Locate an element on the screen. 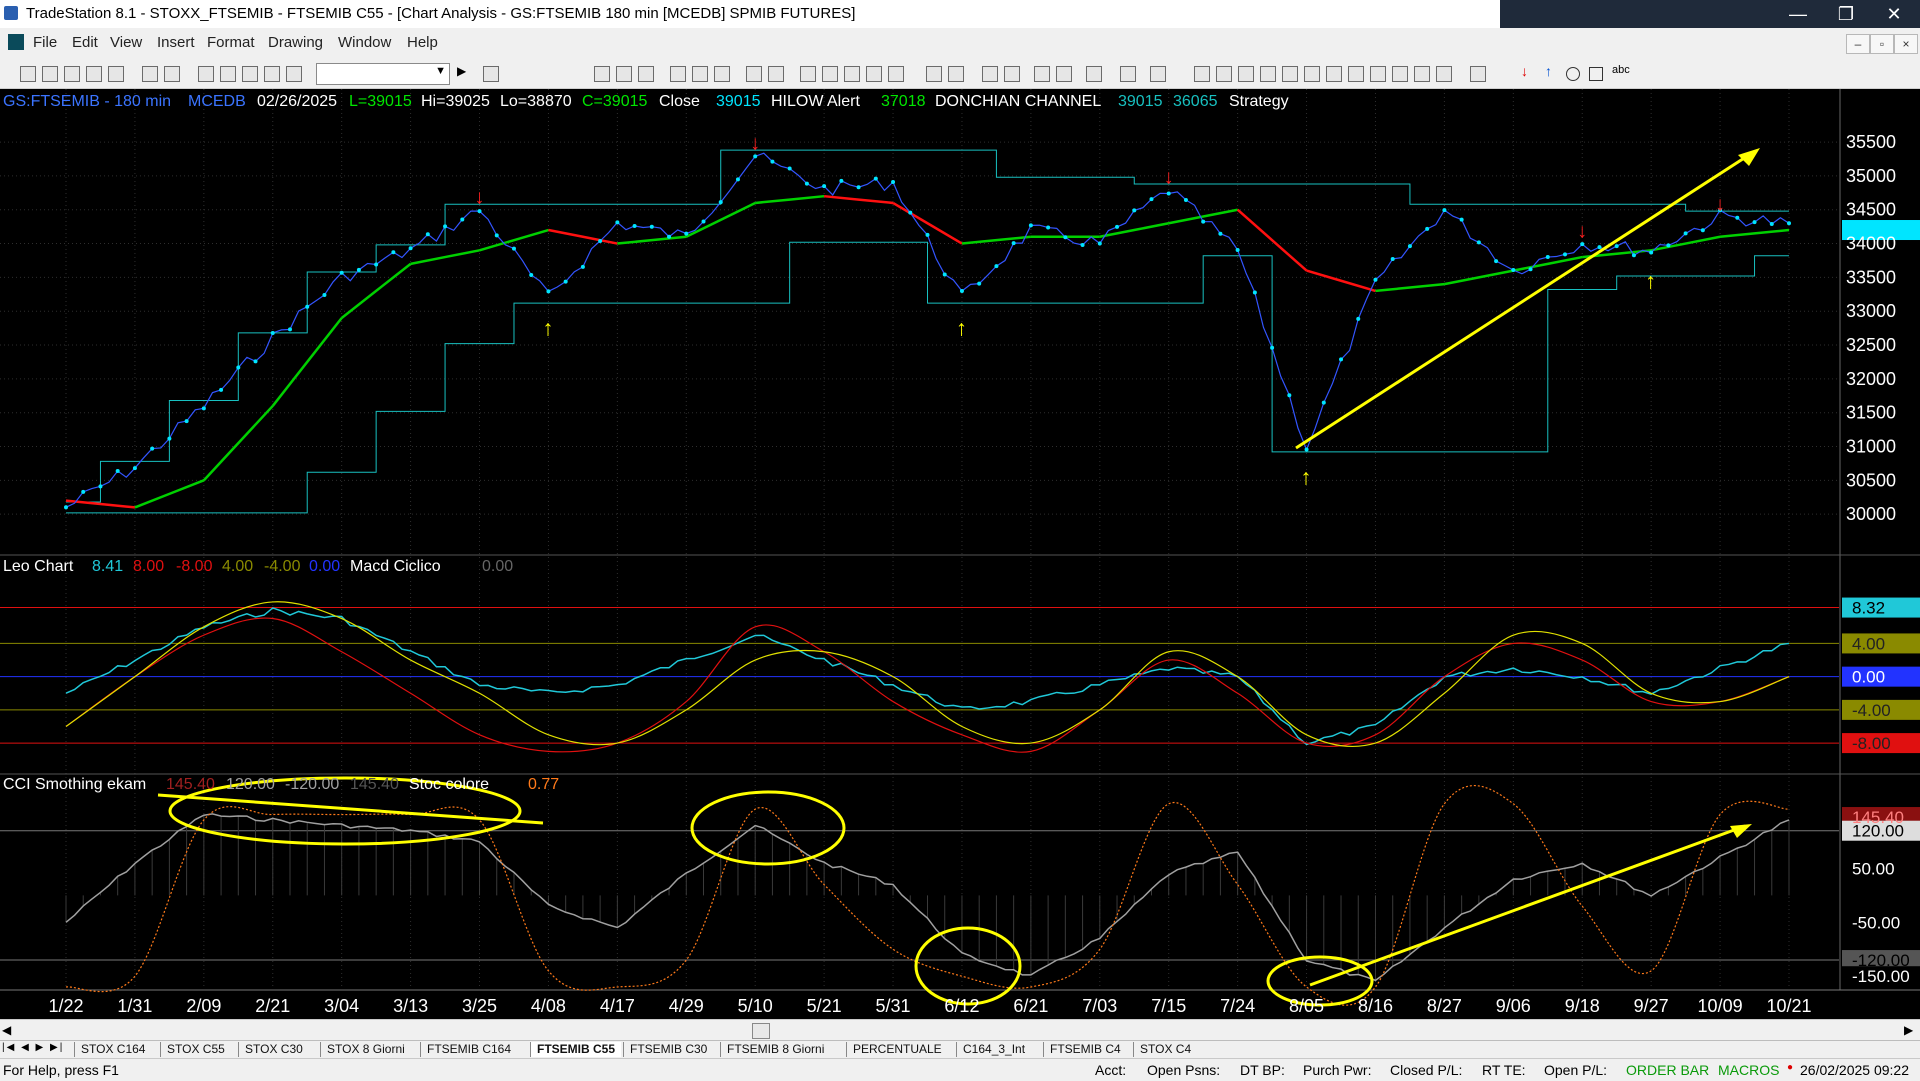 This screenshot has width=1920, height=1081. radar-icon is located at coordinates (830, 74).